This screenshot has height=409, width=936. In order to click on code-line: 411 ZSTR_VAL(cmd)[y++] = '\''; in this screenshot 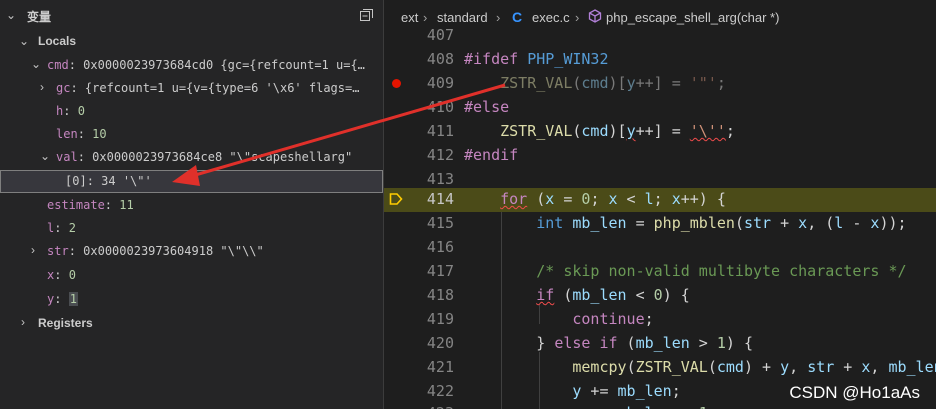, I will do `click(660, 132)`.